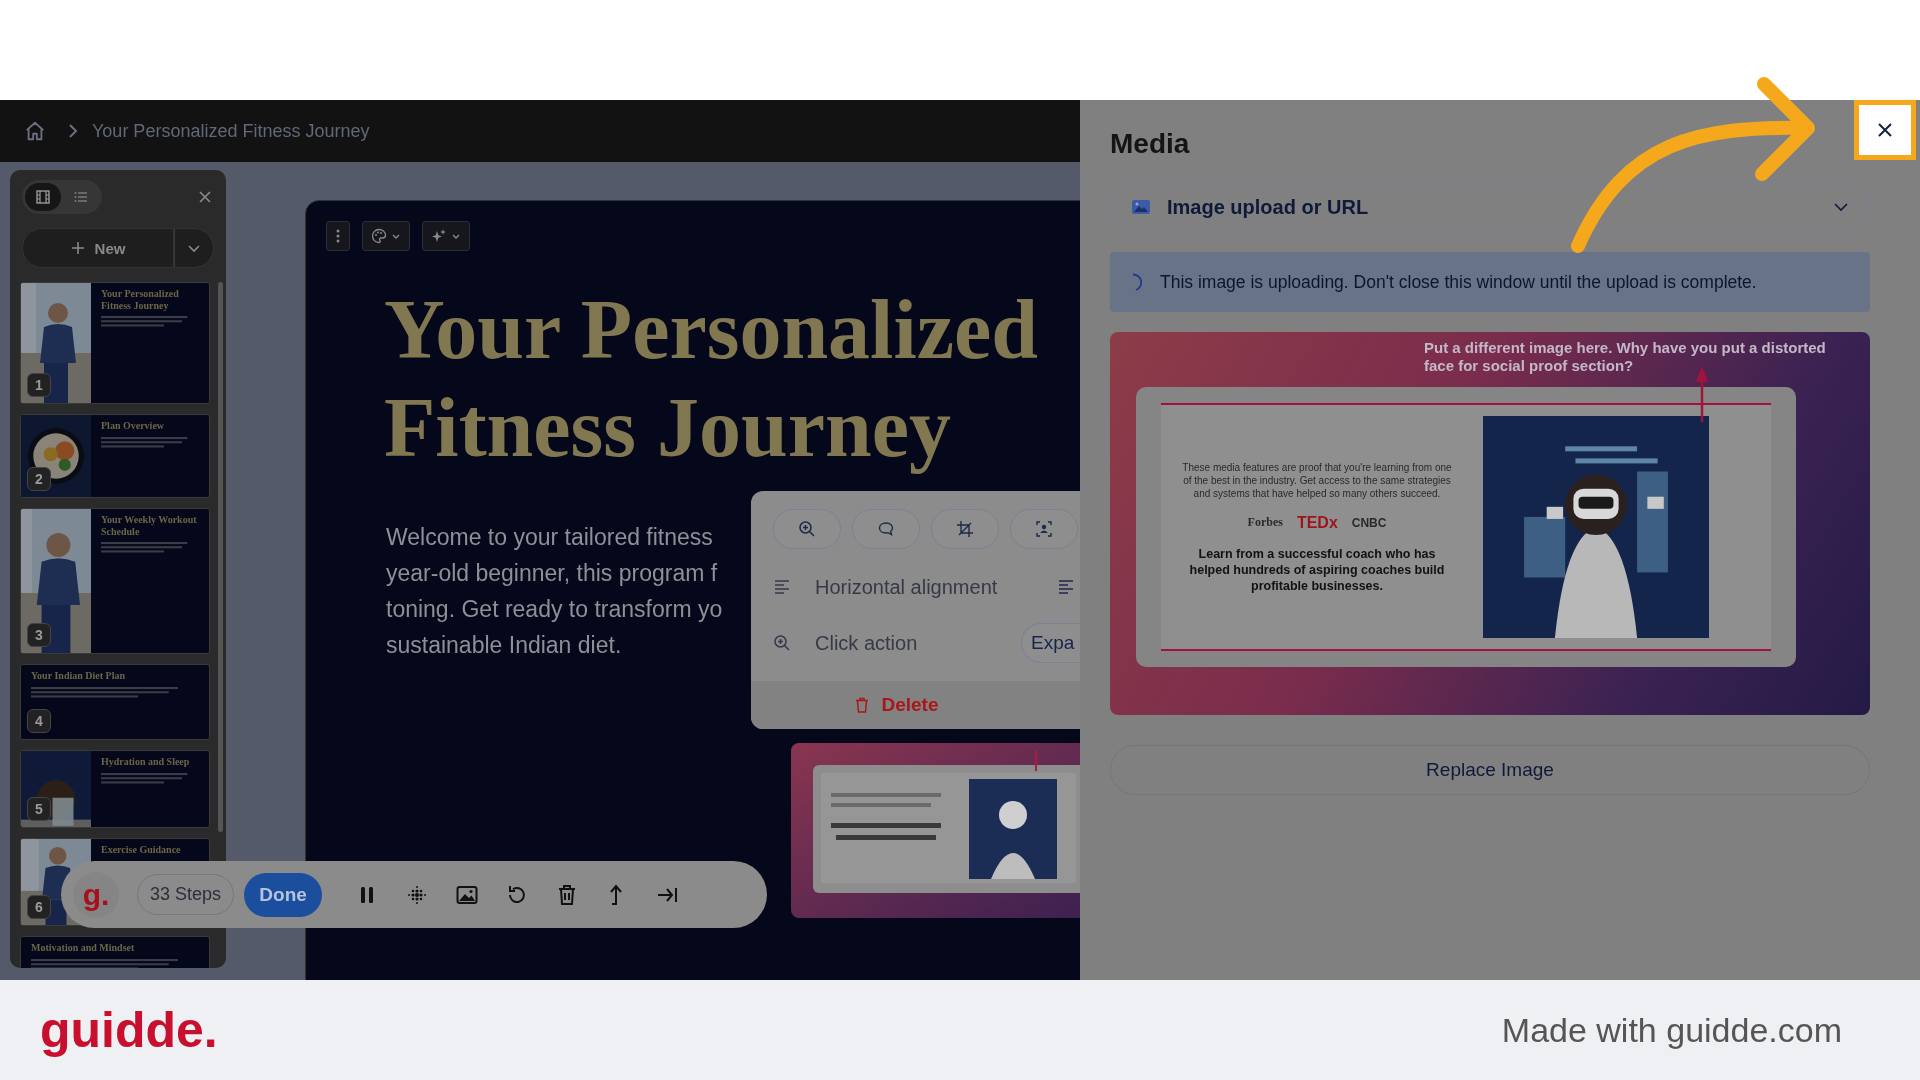 The image size is (1920, 1080). What do you see at coordinates (1671, 1030) in the screenshot?
I see `credit-text: Made with guidde.com` at bounding box center [1671, 1030].